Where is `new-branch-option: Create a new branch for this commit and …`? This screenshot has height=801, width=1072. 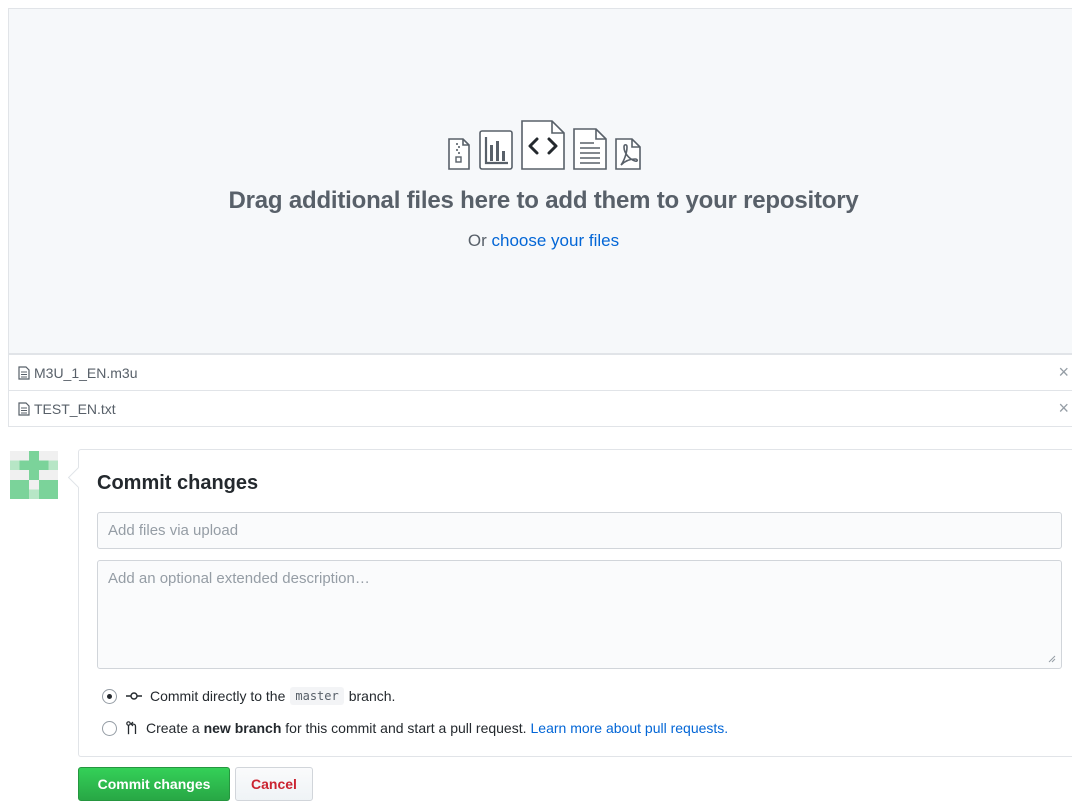 new-branch-option: Create a new branch for this commit and … is located at coordinates (415, 728).